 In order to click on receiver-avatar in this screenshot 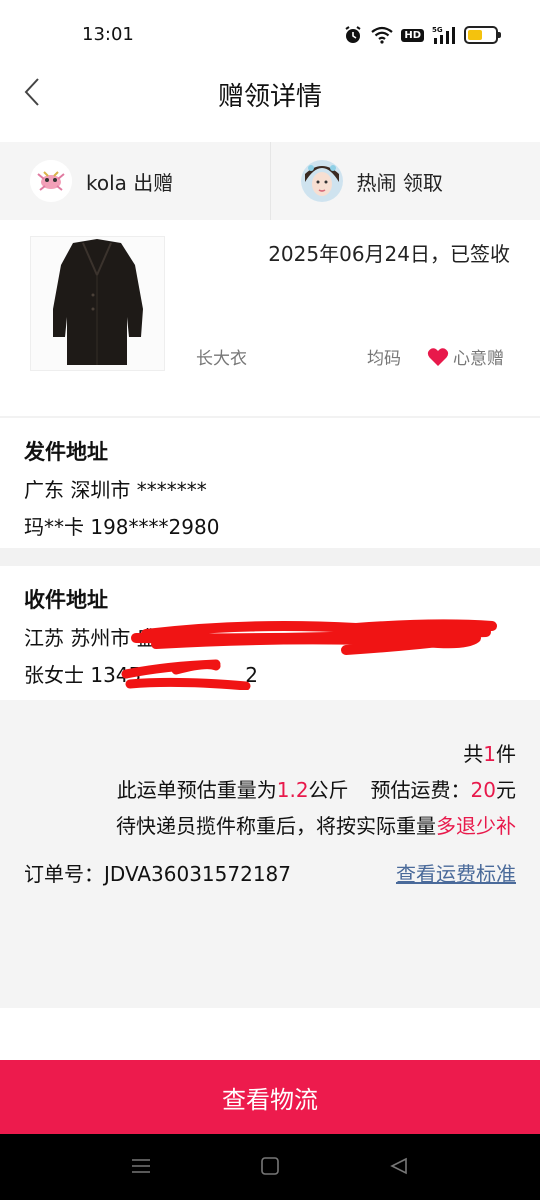, I will do `click(321, 181)`.